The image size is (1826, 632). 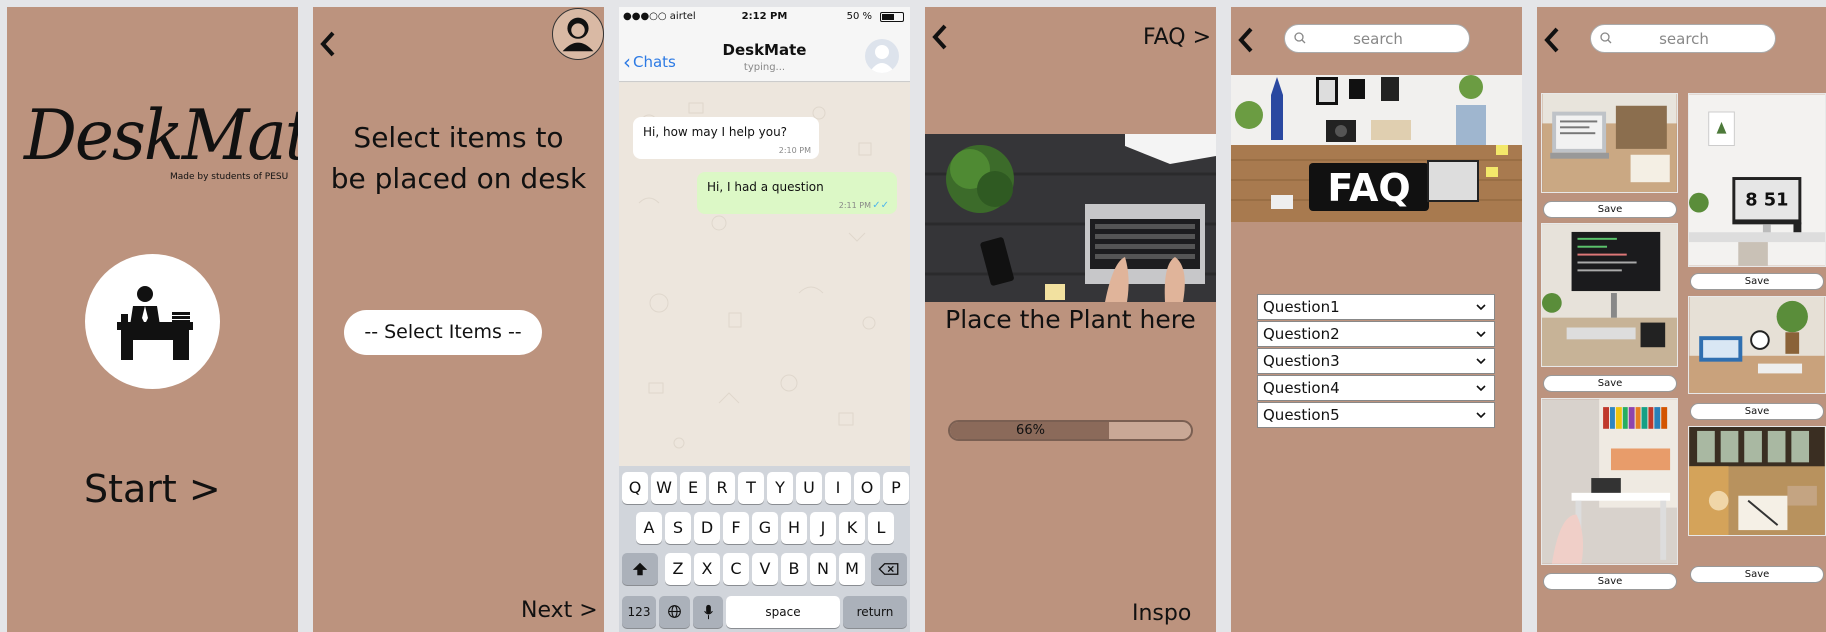 I want to click on progress-bar: 66%, so click(x=1070, y=430).